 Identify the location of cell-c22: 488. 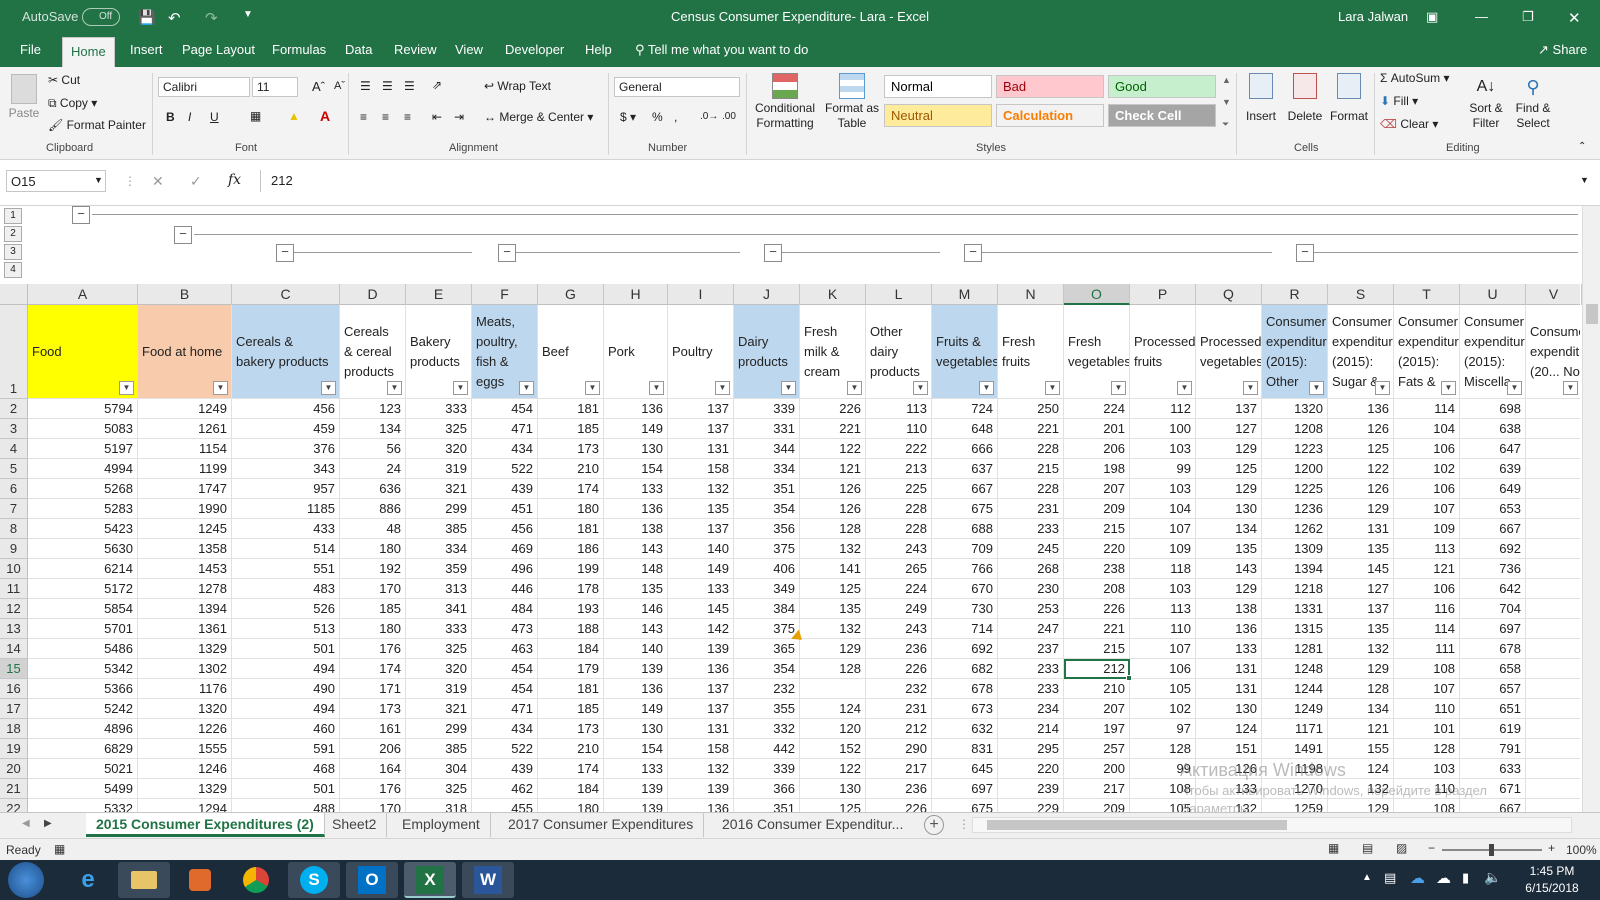
(286, 805).